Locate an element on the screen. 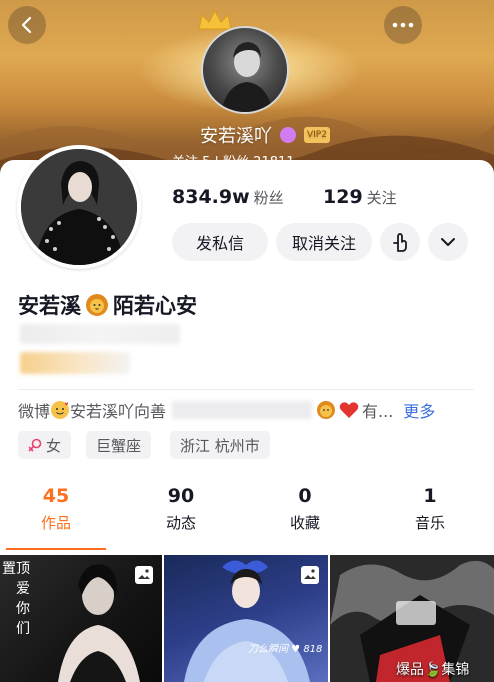 Image resolution: width=494 pixels, height=682 pixels. gender-tag: 女 is located at coordinates (45, 445).